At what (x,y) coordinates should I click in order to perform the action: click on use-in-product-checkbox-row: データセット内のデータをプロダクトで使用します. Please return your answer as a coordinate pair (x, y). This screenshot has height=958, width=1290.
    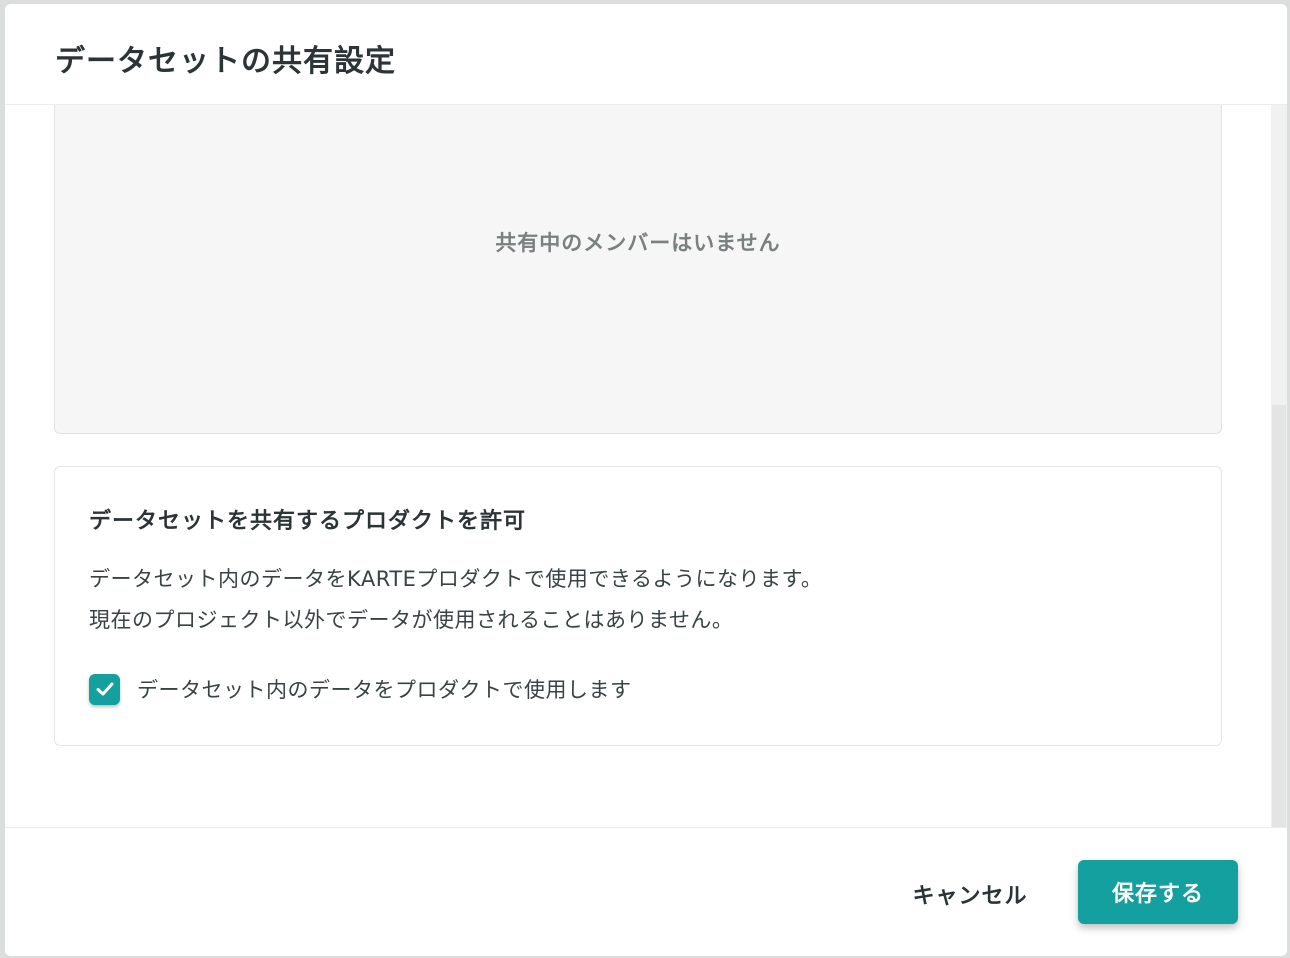
    Looking at the image, I should click on (360, 689).